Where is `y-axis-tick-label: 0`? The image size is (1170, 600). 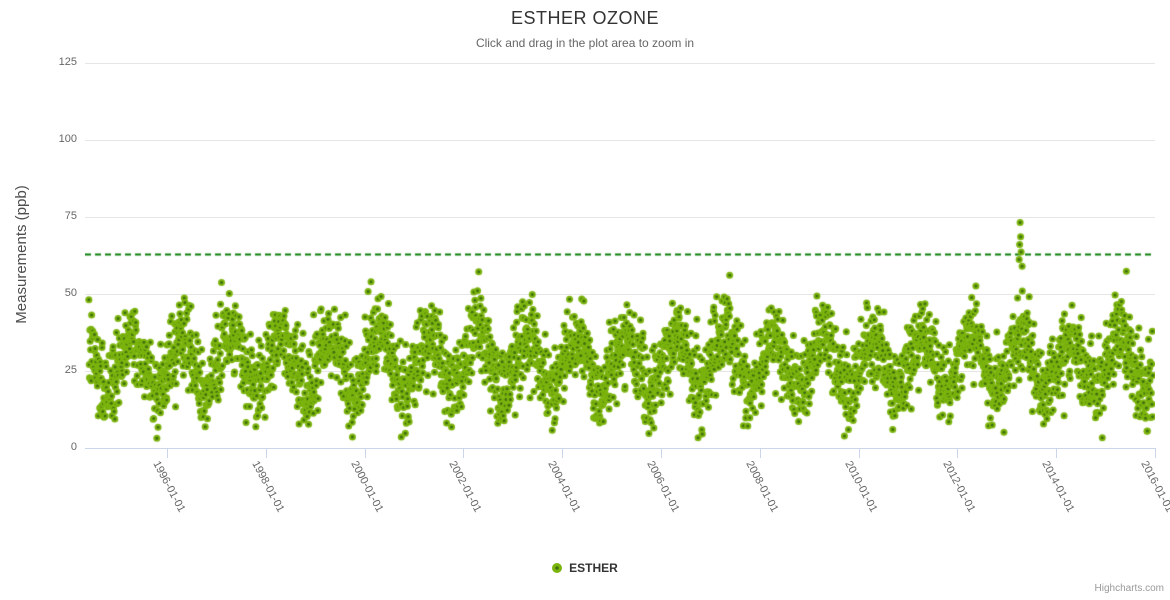 y-axis-tick-label: 0 is located at coordinates (73, 447).